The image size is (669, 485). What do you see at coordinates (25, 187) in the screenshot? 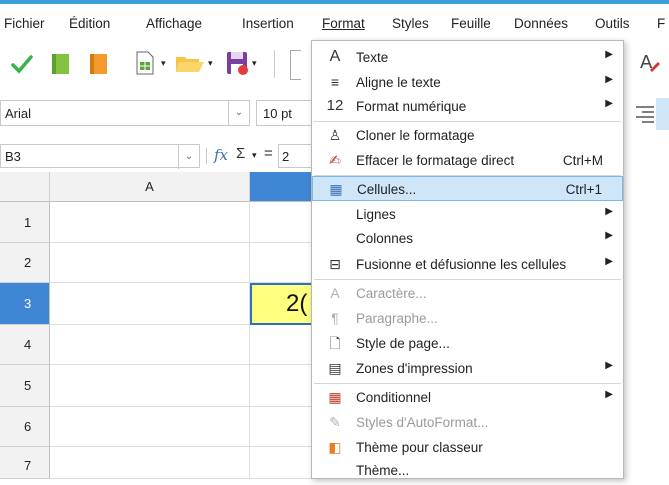
I see `corner-select-all` at bounding box center [25, 187].